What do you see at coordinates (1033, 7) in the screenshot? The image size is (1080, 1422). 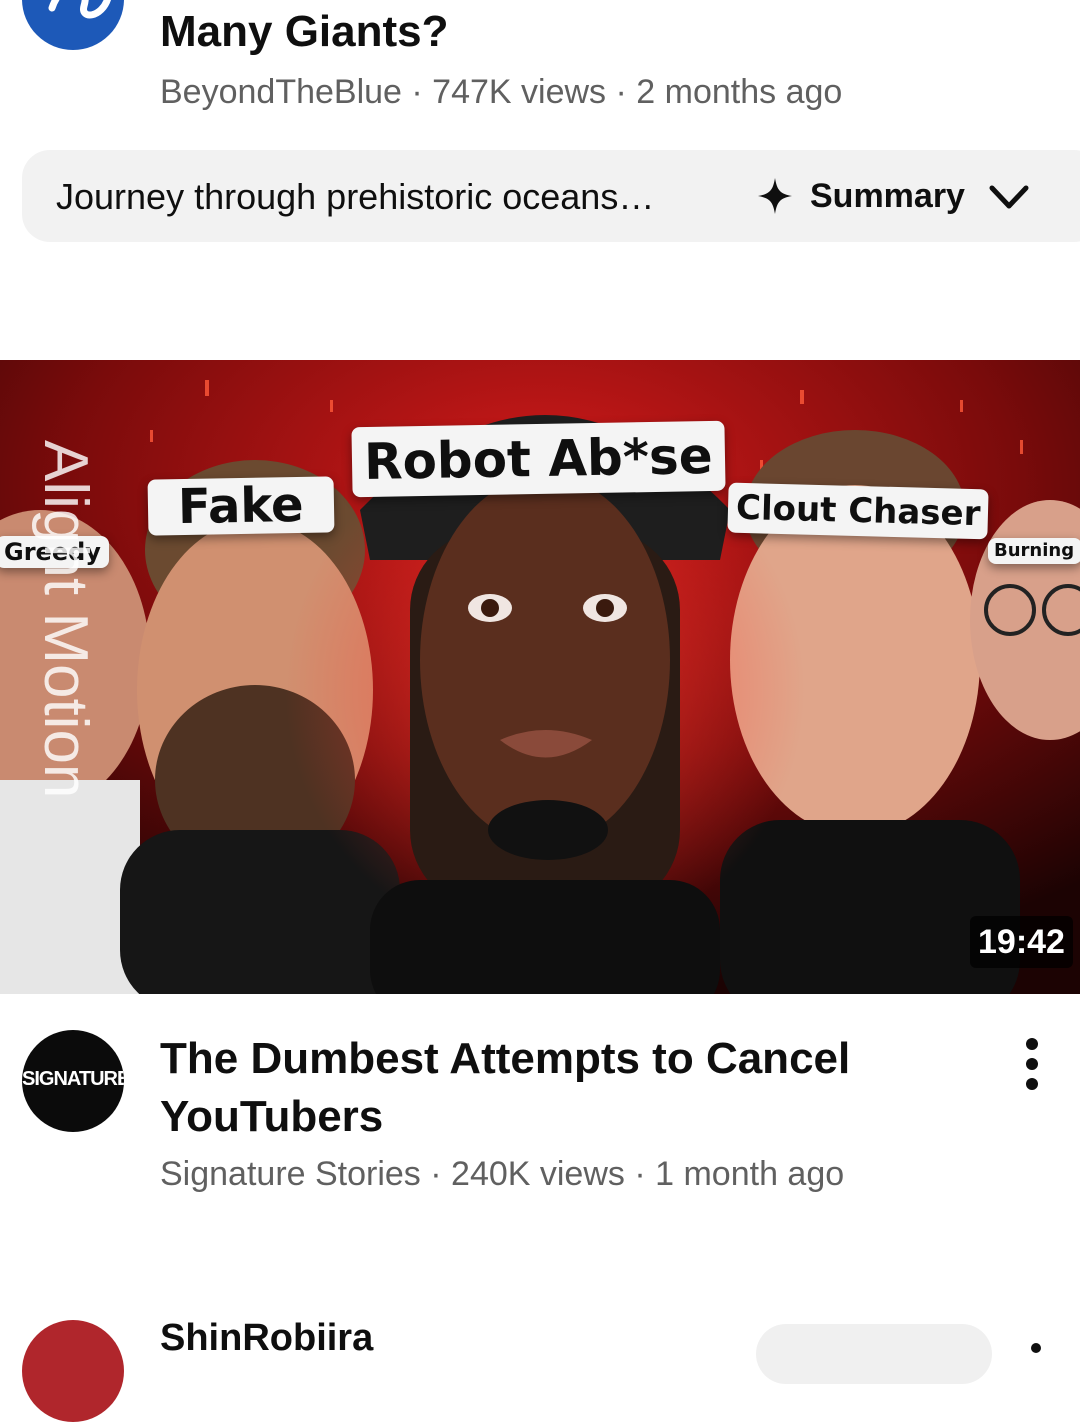 I see `more-options-icon` at bounding box center [1033, 7].